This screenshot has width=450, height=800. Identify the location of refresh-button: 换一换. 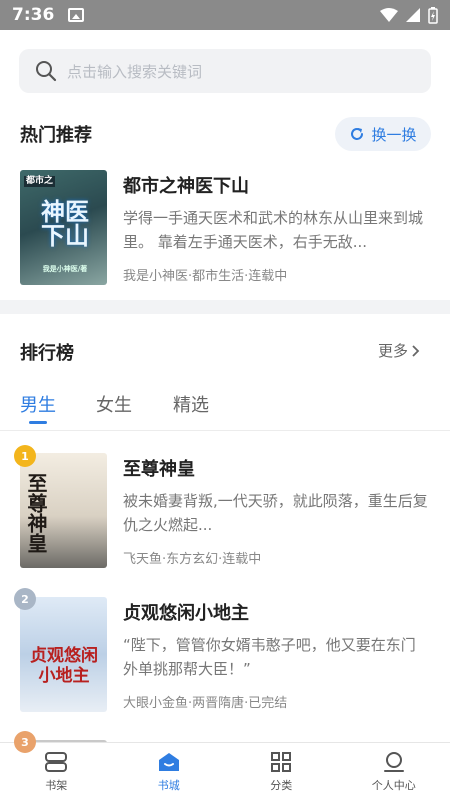
(383, 134).